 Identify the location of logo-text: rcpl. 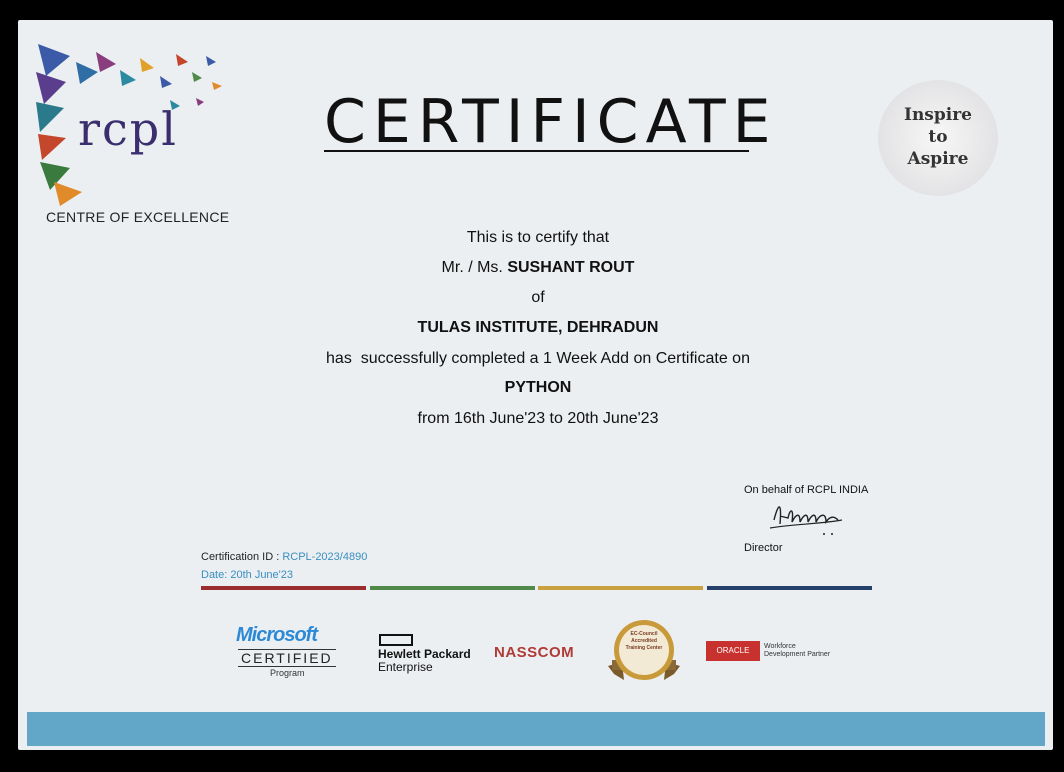
(128, 129).